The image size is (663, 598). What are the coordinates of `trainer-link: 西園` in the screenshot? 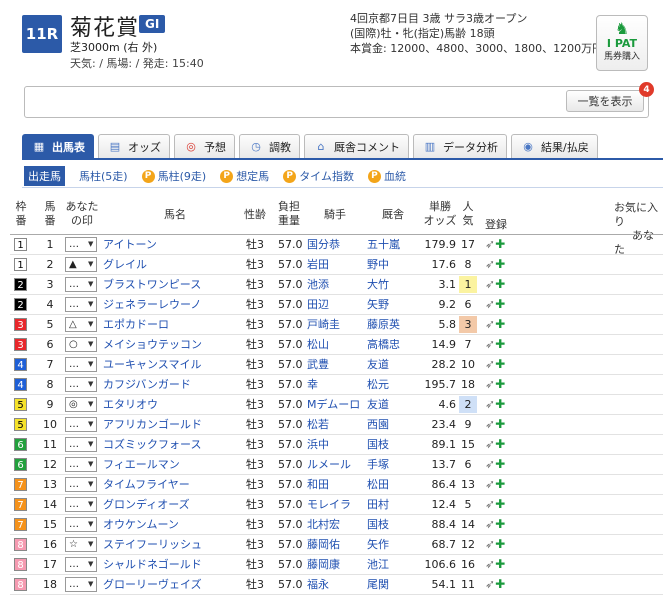 It's located at (378, 424).